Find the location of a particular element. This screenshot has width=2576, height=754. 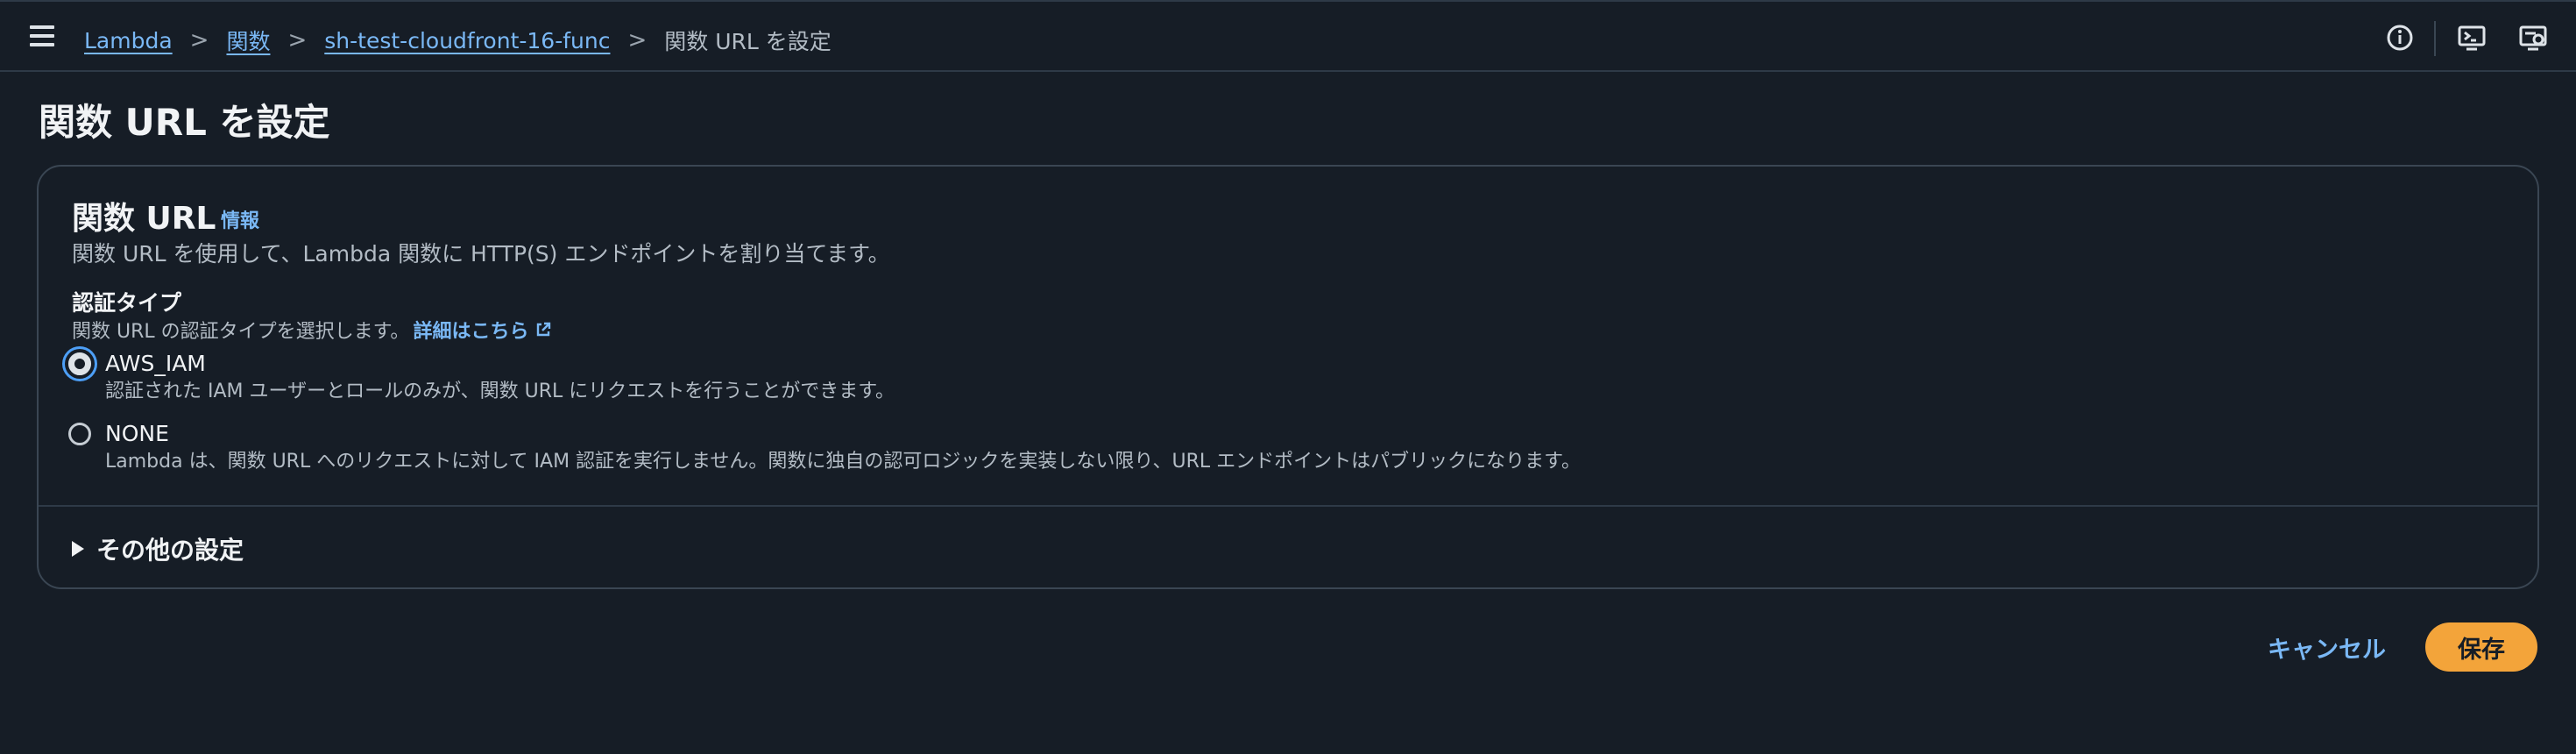

breadcrumb-lambda: Lambda is located at coordinates (128, 40).